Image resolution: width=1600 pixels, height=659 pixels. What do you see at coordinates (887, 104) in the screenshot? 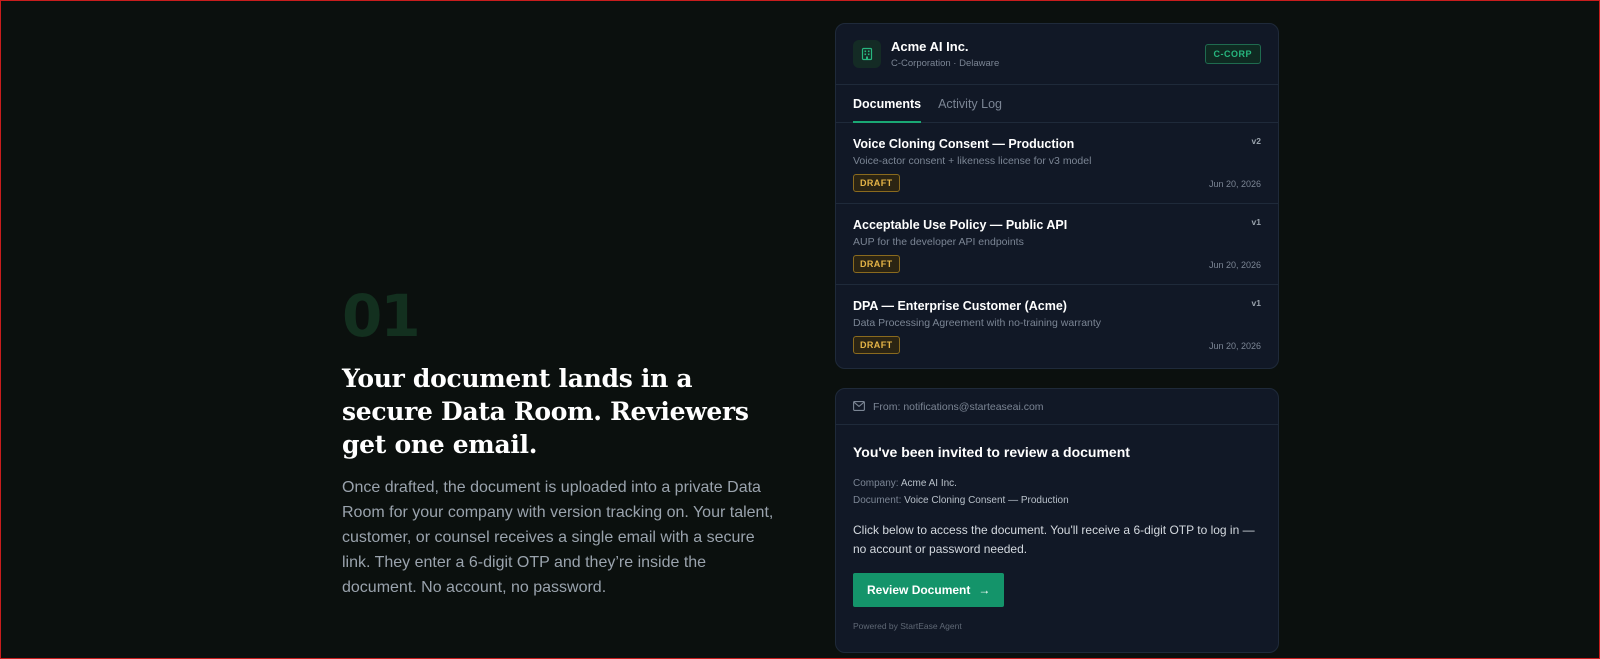
I see `tab-documents: Documents` at bounding box center [887, 104].